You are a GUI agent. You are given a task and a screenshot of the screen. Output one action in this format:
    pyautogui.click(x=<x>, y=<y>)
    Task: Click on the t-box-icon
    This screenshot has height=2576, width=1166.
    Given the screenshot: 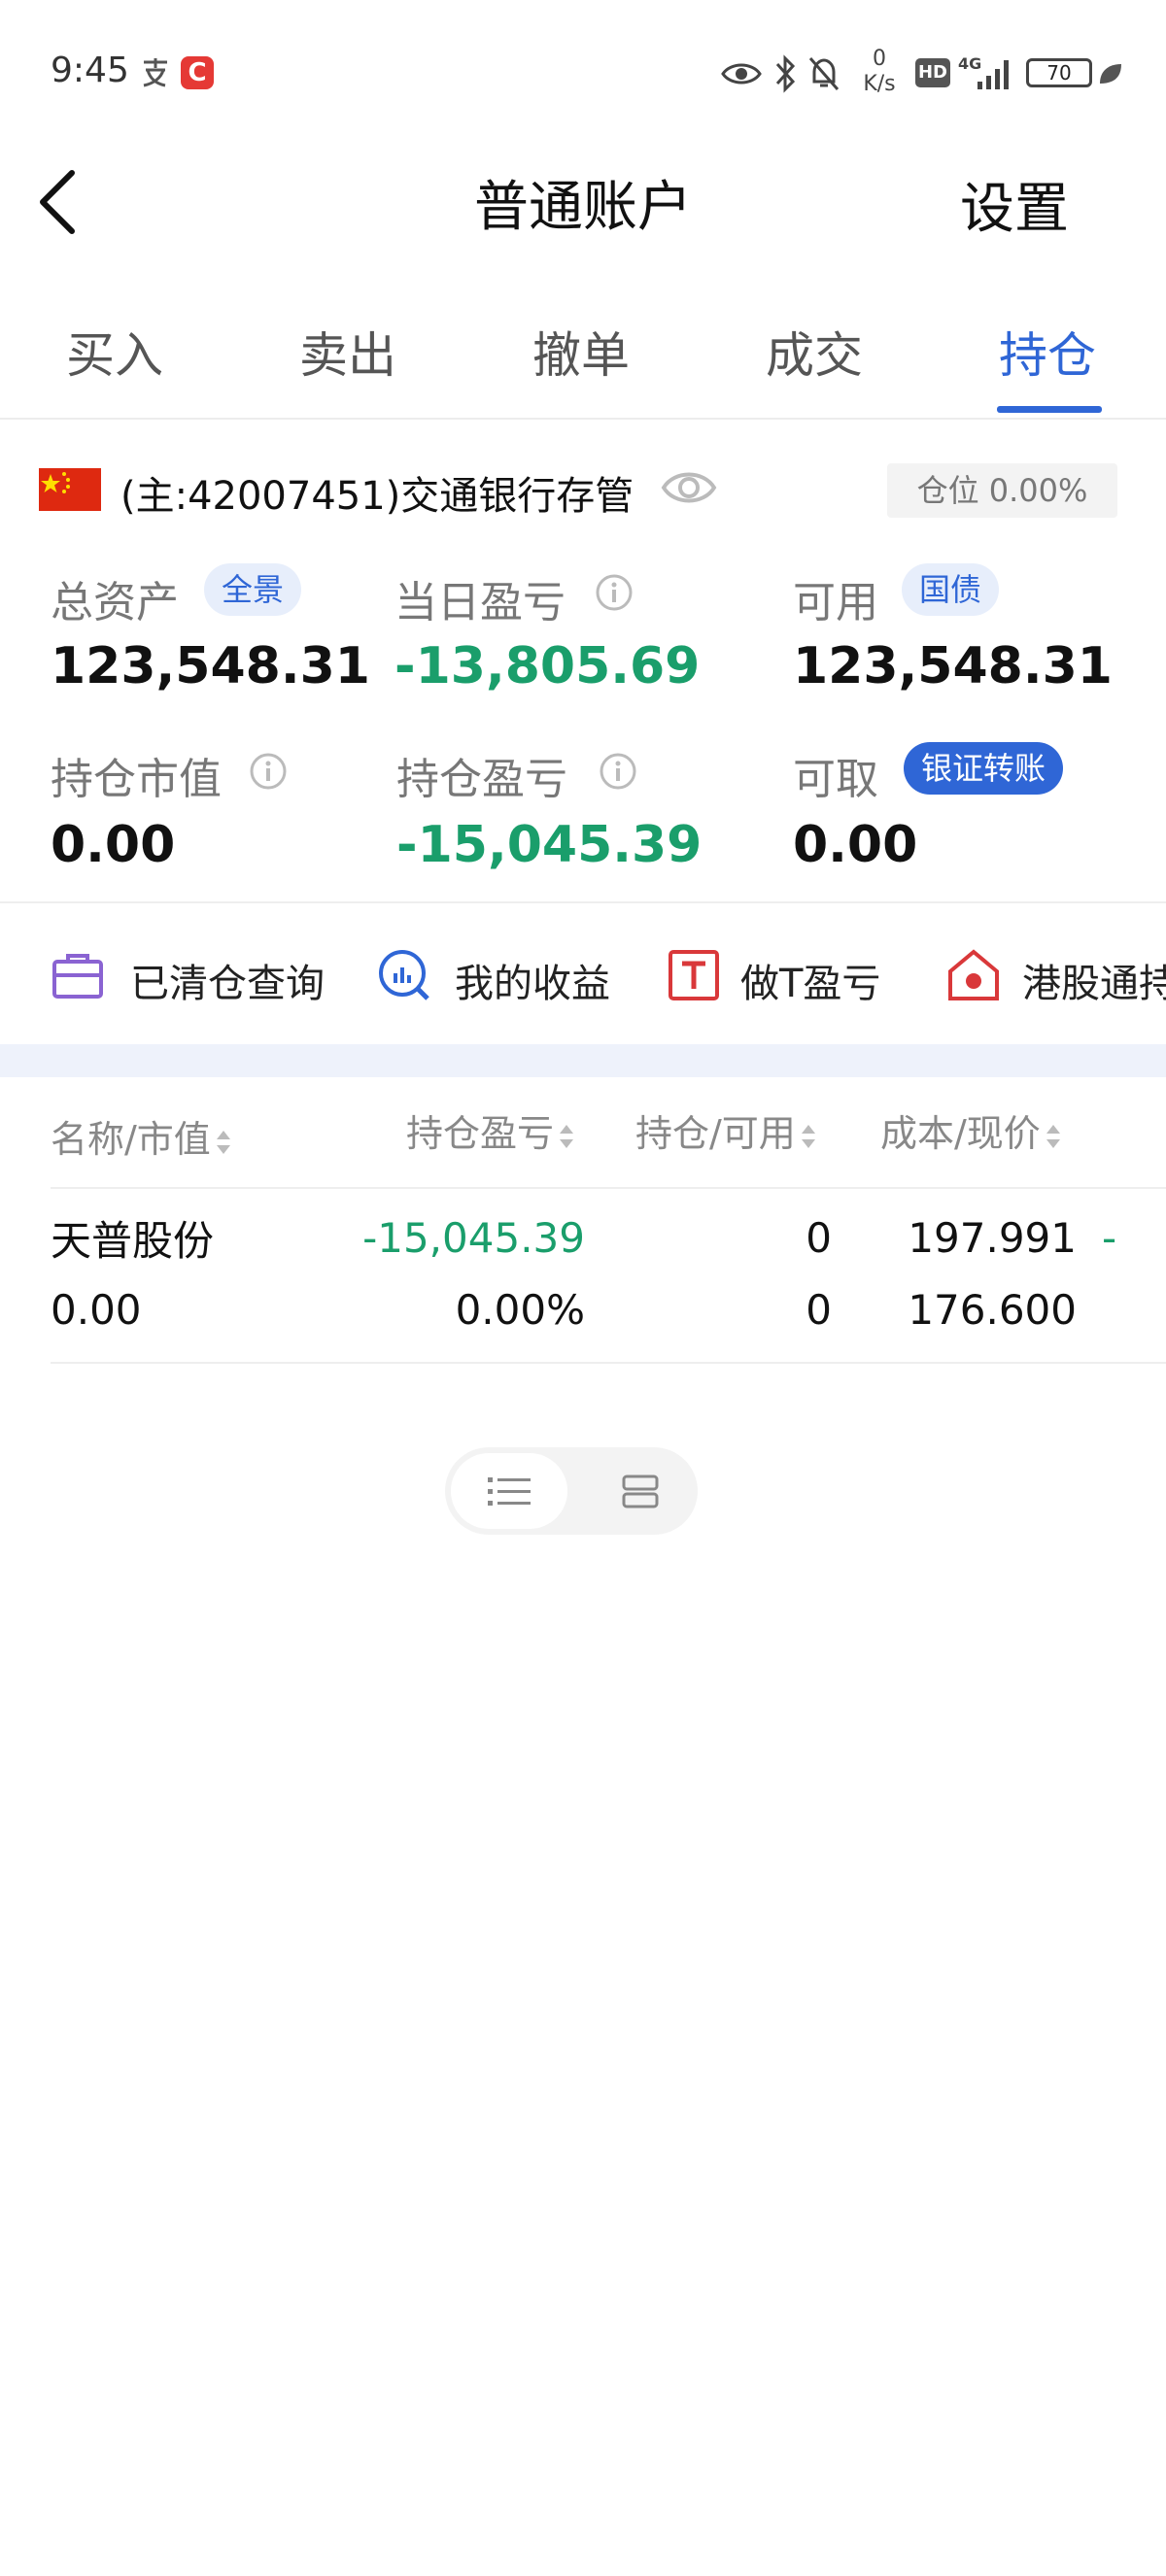 What is the action you would take?
    pyautogui.click(x=694, y=975)
    